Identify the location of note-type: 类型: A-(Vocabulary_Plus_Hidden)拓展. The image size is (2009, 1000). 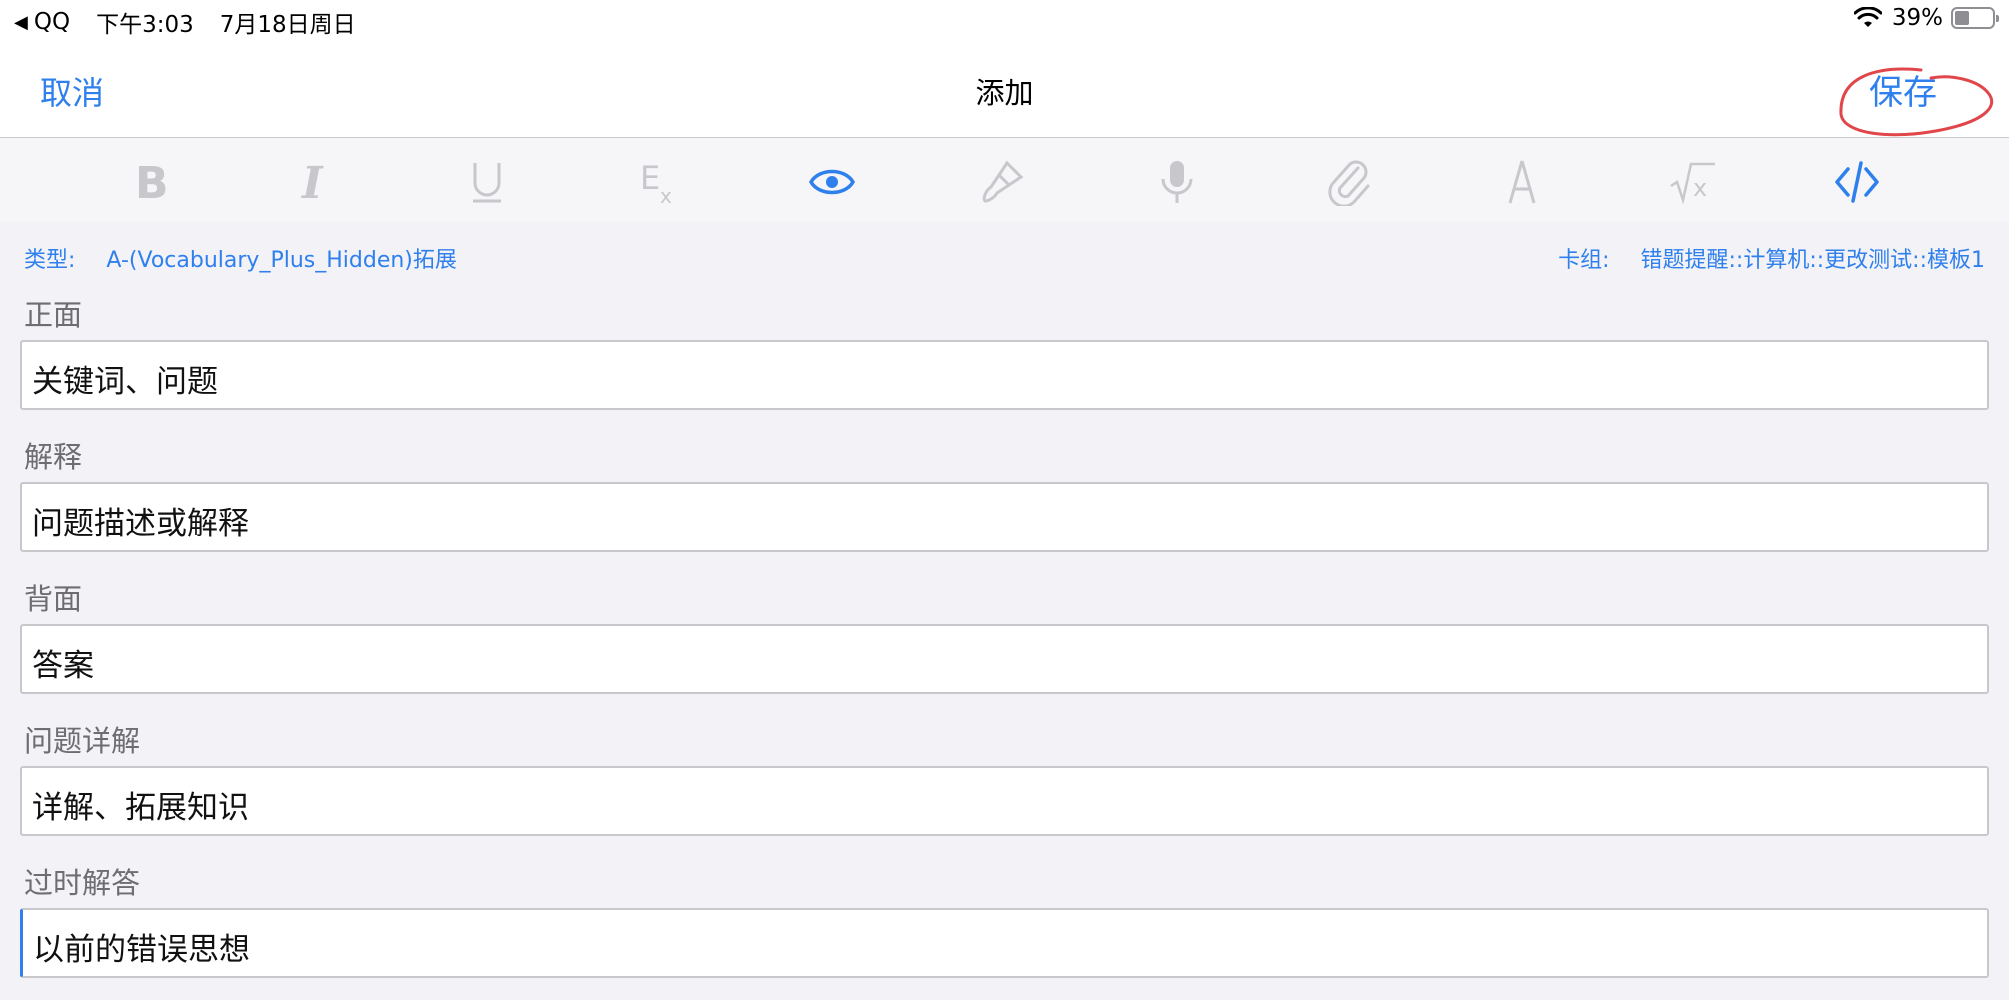
(240, 258).